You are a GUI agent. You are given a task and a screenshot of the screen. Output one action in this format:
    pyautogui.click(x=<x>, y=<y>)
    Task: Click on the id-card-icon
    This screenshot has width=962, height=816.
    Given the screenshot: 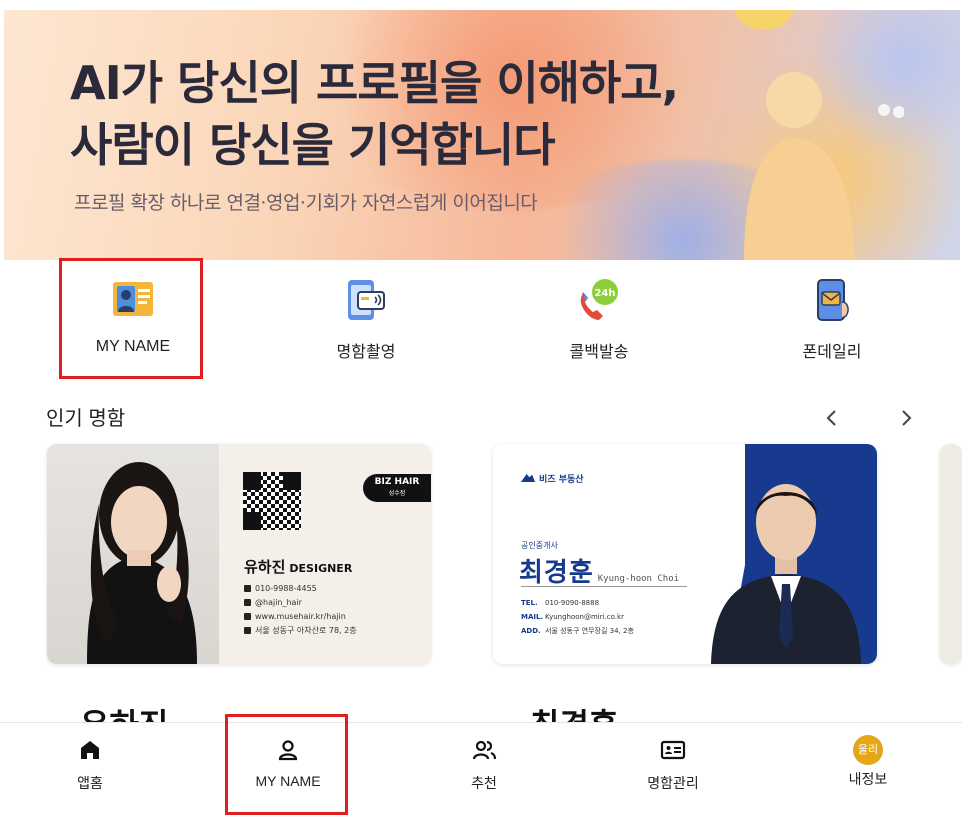 What is the action you would take?
    pyautogui.click(x=673, y=750)
    